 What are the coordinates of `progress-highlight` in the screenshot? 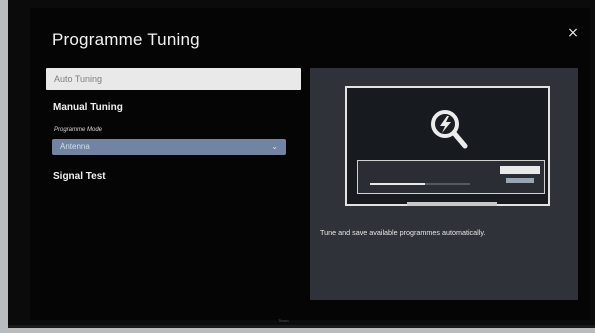 It's located at (520, 170).